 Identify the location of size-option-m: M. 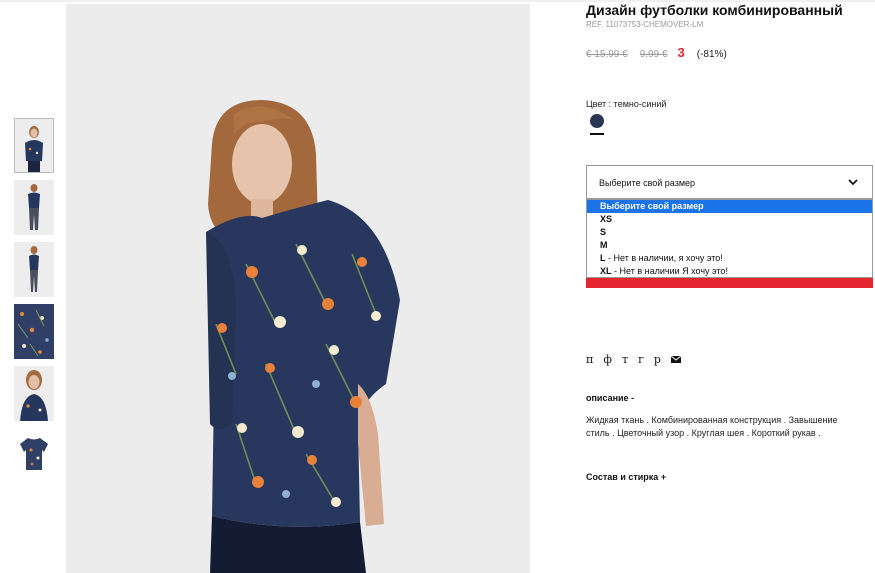
(729, 245).